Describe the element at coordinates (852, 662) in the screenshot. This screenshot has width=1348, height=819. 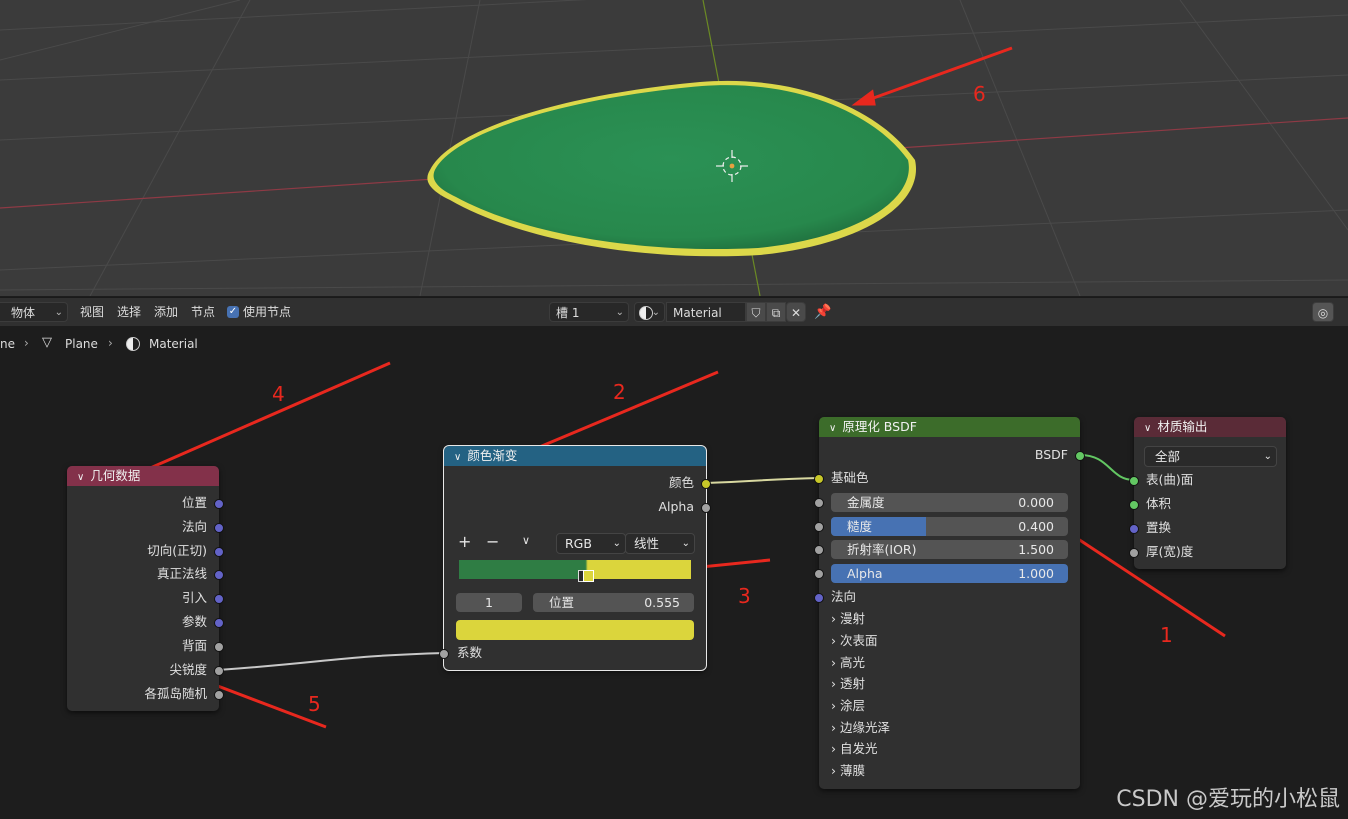
I see `panel-label: 高光` at that location.